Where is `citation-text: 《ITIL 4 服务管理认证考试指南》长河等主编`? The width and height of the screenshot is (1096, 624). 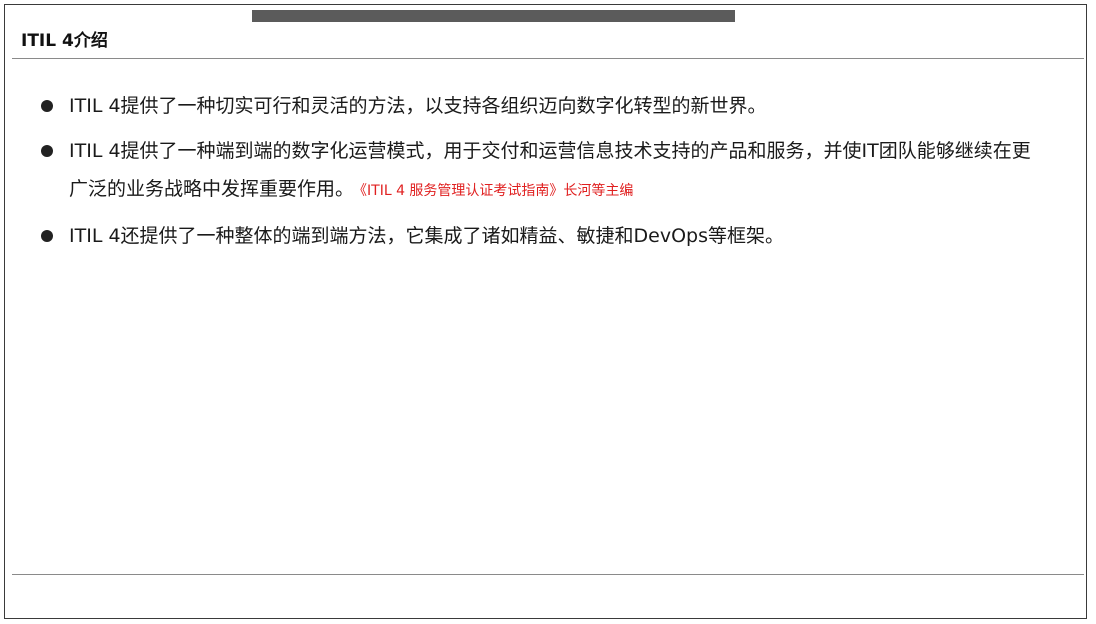 citation-text: 《ITIL 4 服务管理认证考试指南》长河等主编 is located at coordinates (497, 191).